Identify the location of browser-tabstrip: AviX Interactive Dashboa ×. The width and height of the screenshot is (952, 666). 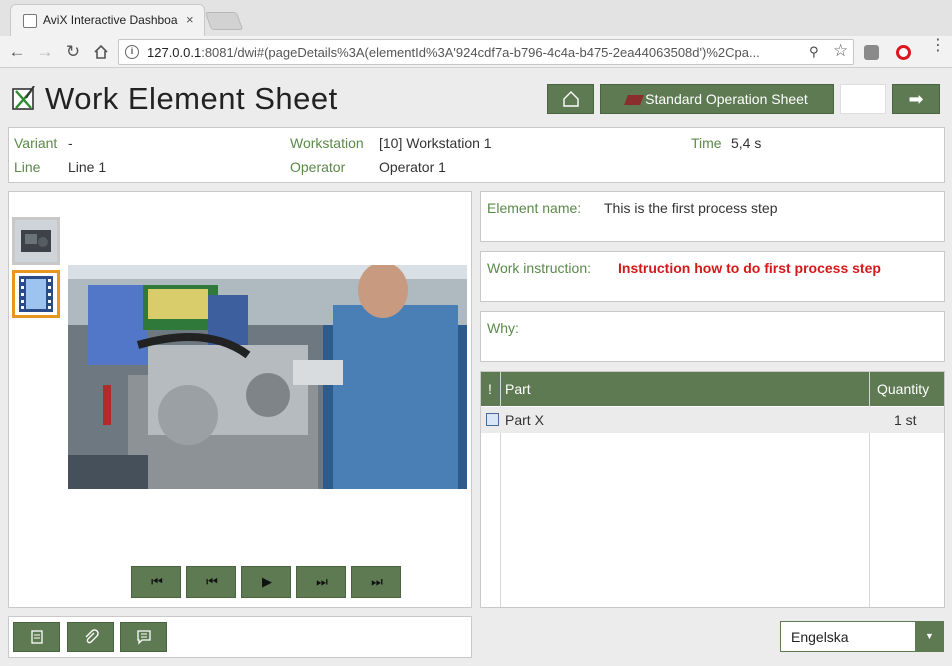
(476, 18).